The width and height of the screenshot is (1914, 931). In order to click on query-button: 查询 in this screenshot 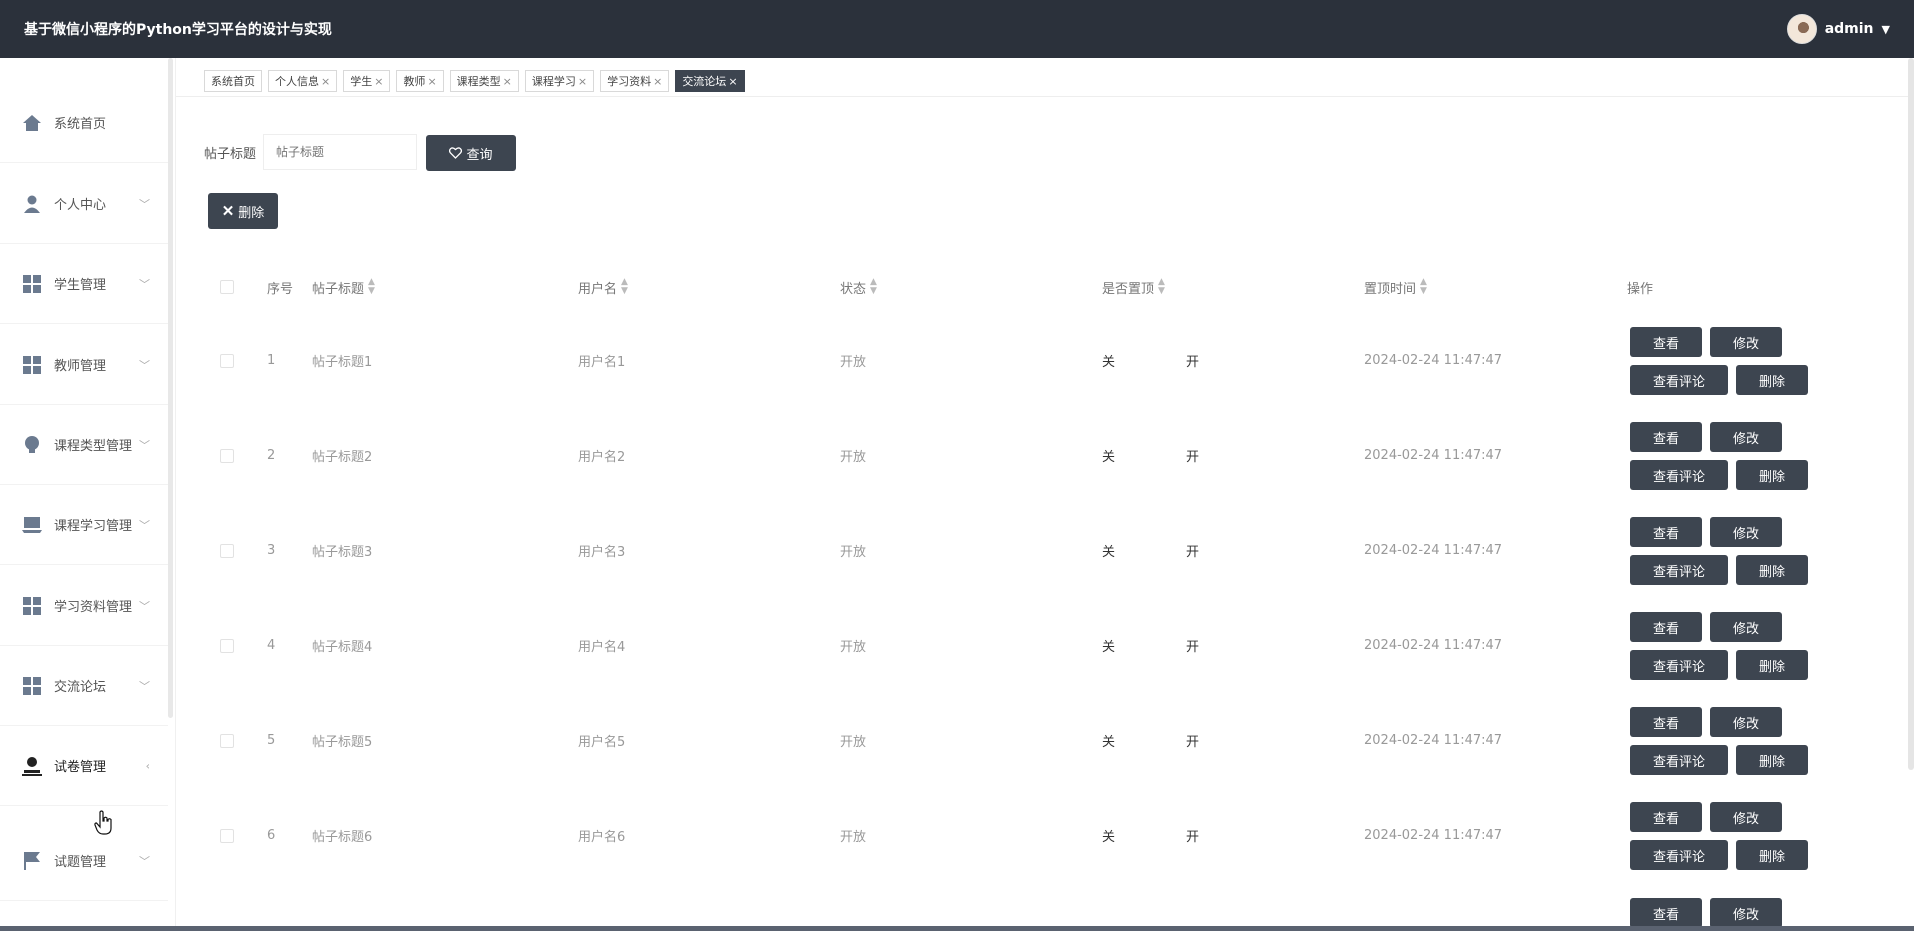, I will do `click(471, 153)`.